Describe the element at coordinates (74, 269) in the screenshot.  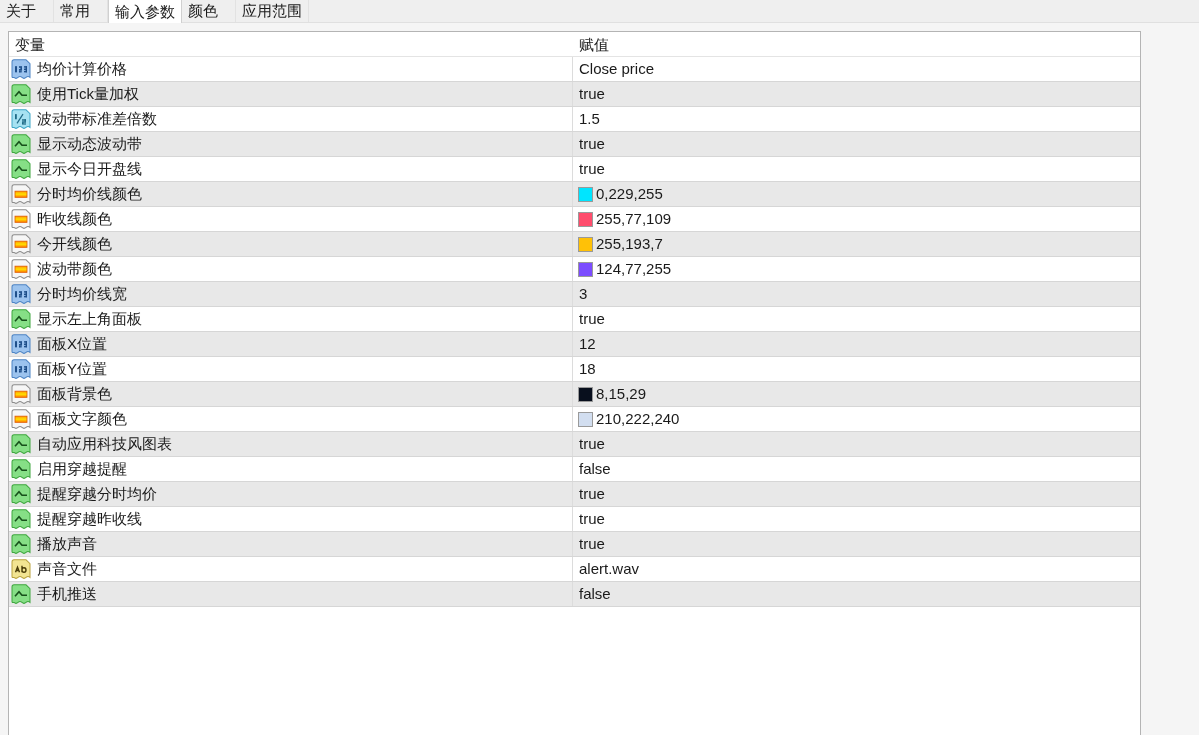
I see `parameter-name: 波动带颜色` at that location.